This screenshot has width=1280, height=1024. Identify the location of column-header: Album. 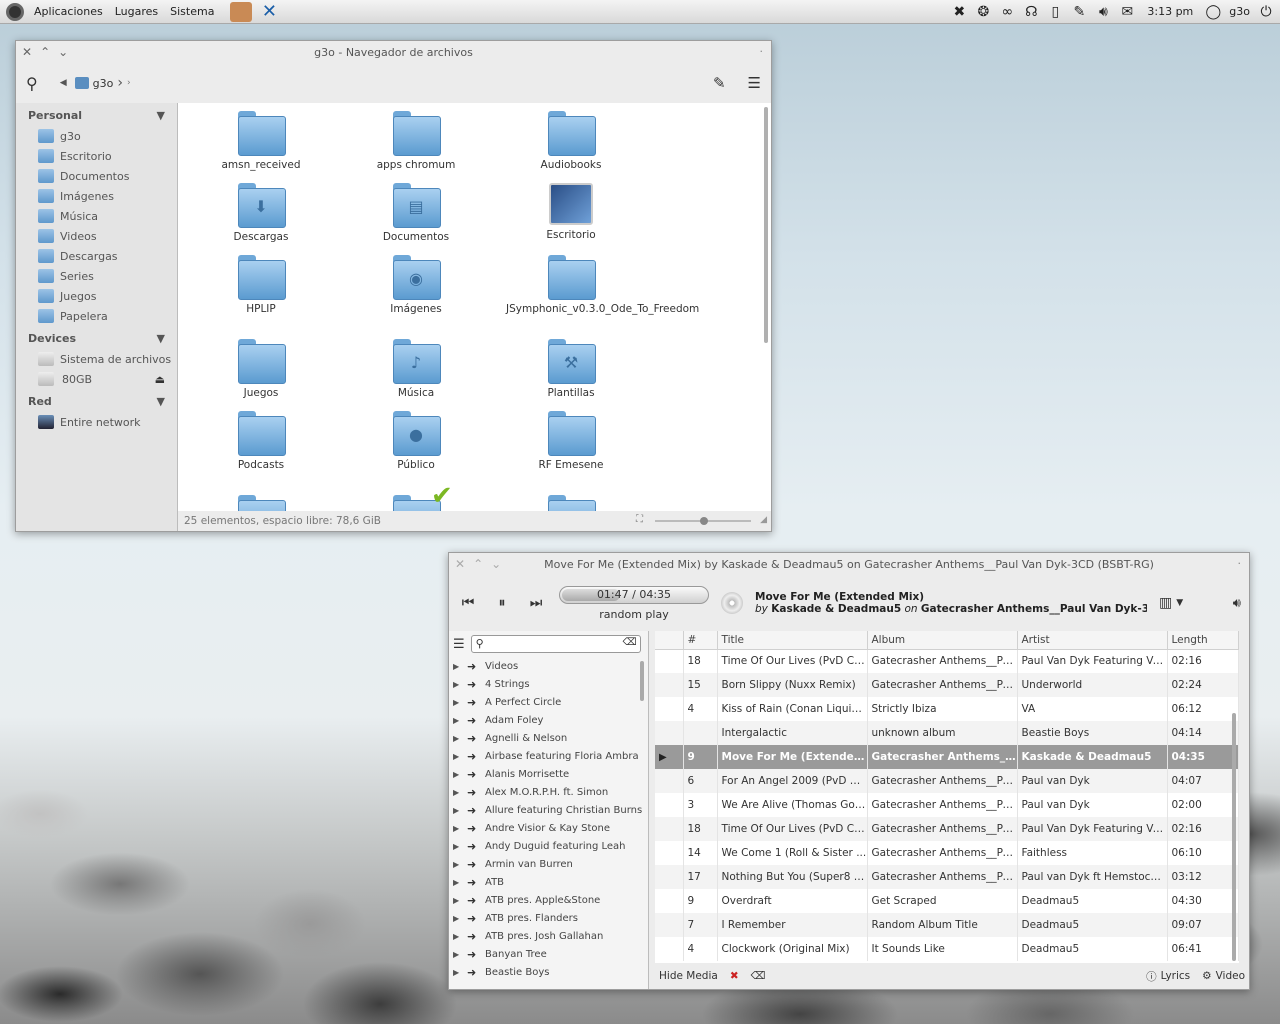
(942, 640).